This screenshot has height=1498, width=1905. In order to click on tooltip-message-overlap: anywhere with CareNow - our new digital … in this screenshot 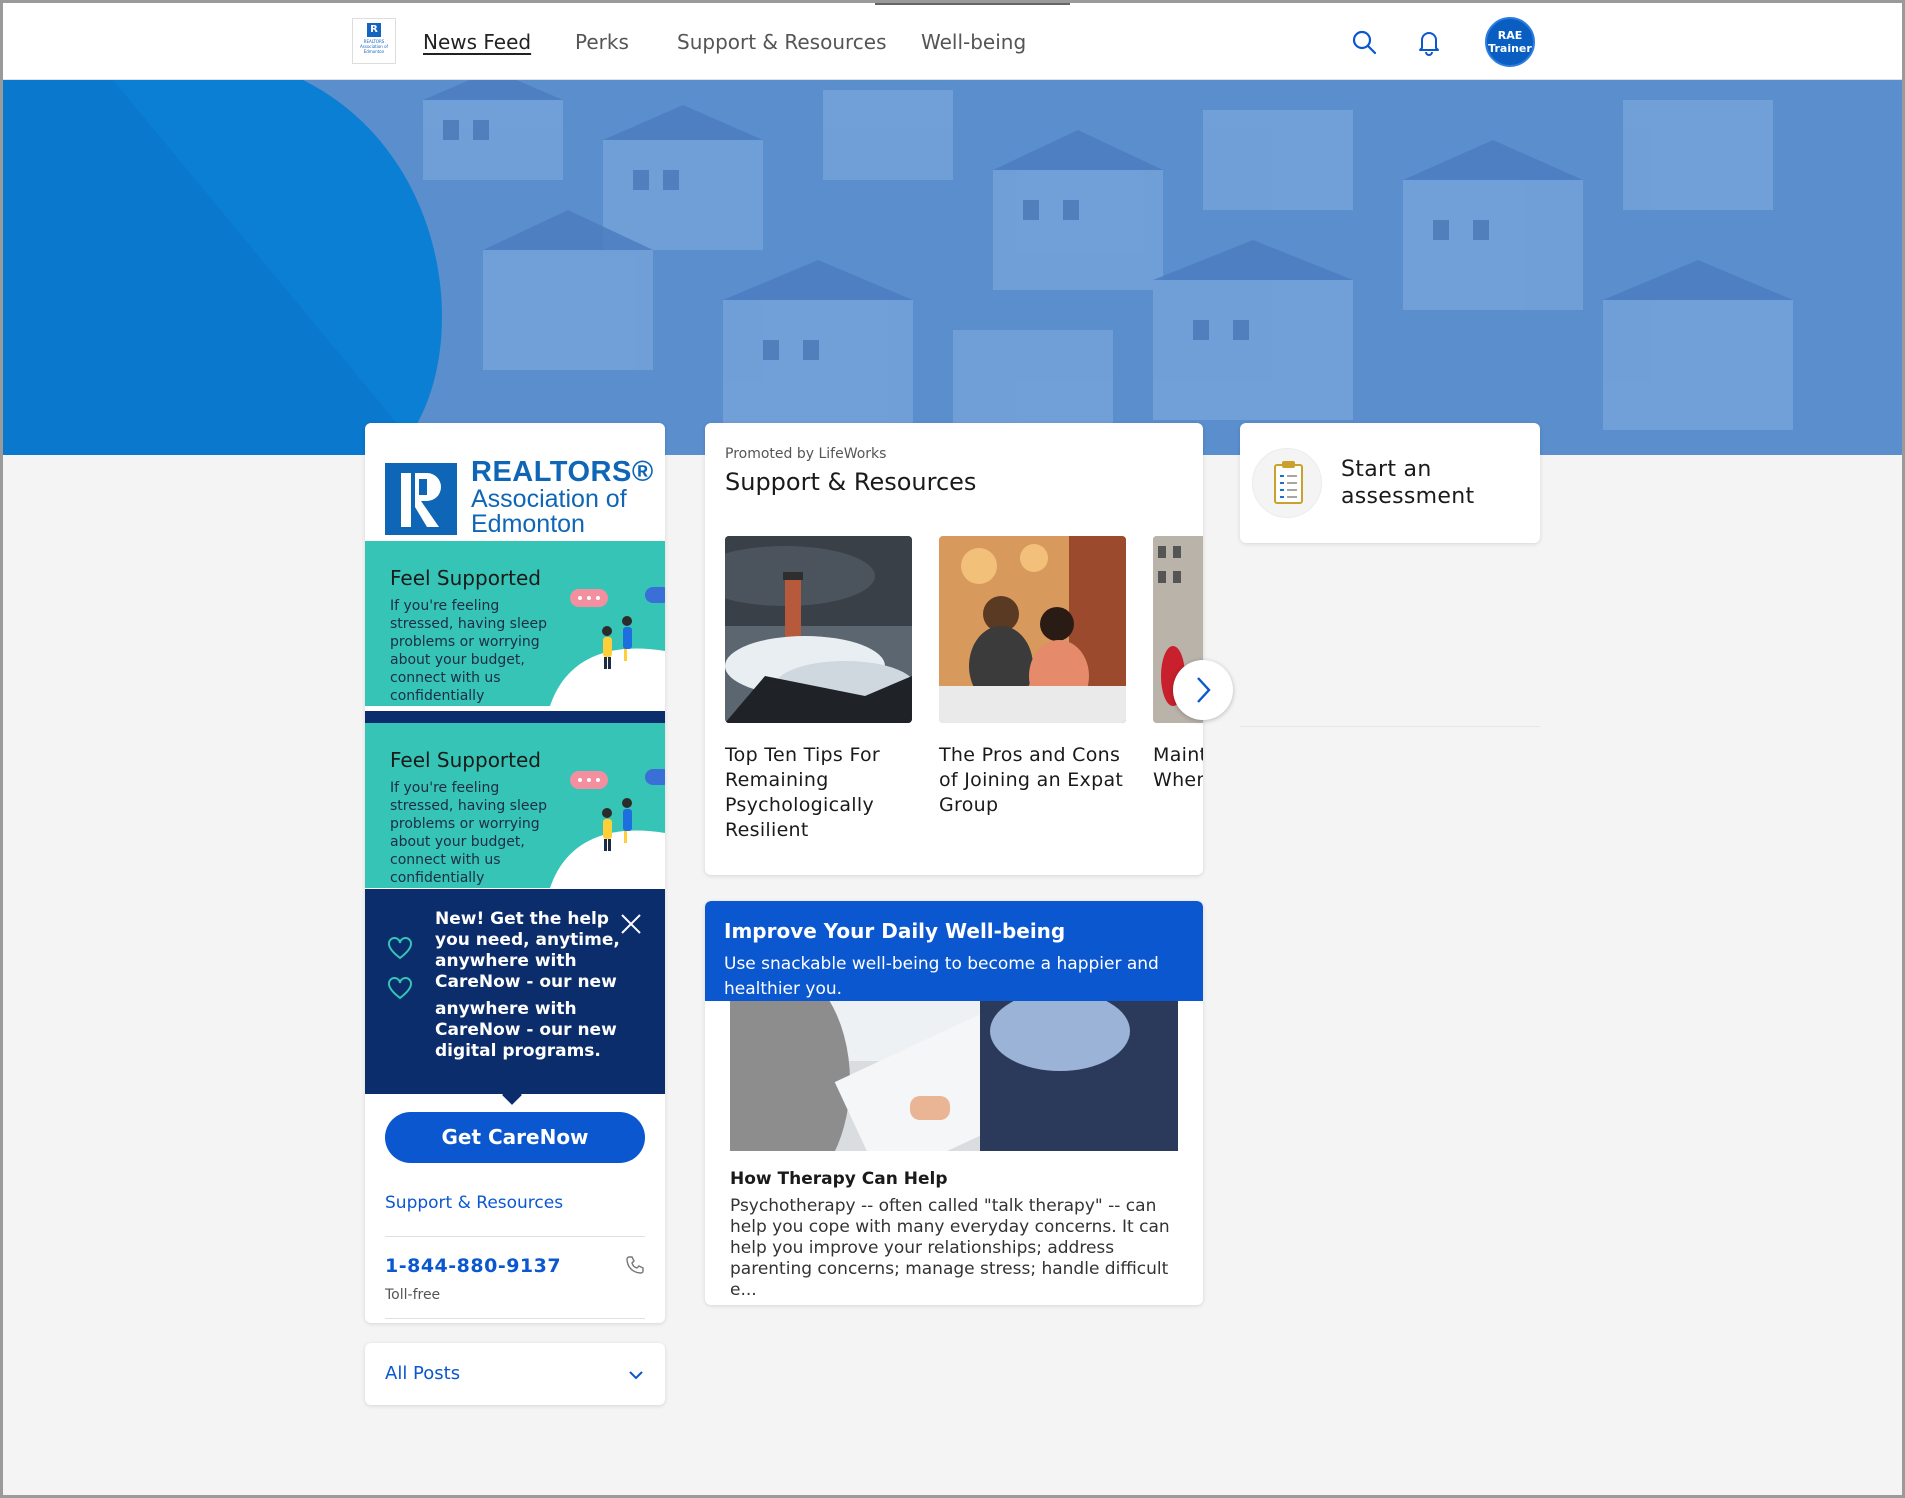, I will do `click(526, 1030)`.